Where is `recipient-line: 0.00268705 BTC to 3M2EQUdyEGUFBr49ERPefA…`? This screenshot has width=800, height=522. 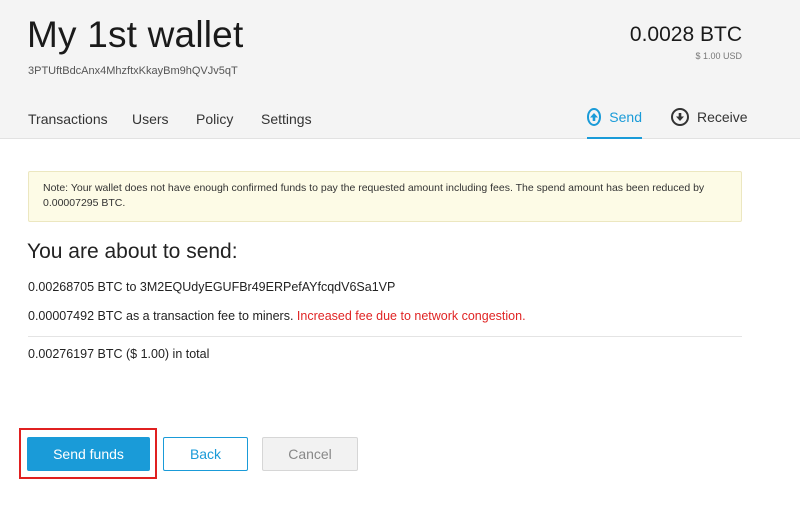 recipient-line: 0.00268705 BTC to 3M2EQUdyEGUFBr49ERPefA… is located at coordinates (212, 287).